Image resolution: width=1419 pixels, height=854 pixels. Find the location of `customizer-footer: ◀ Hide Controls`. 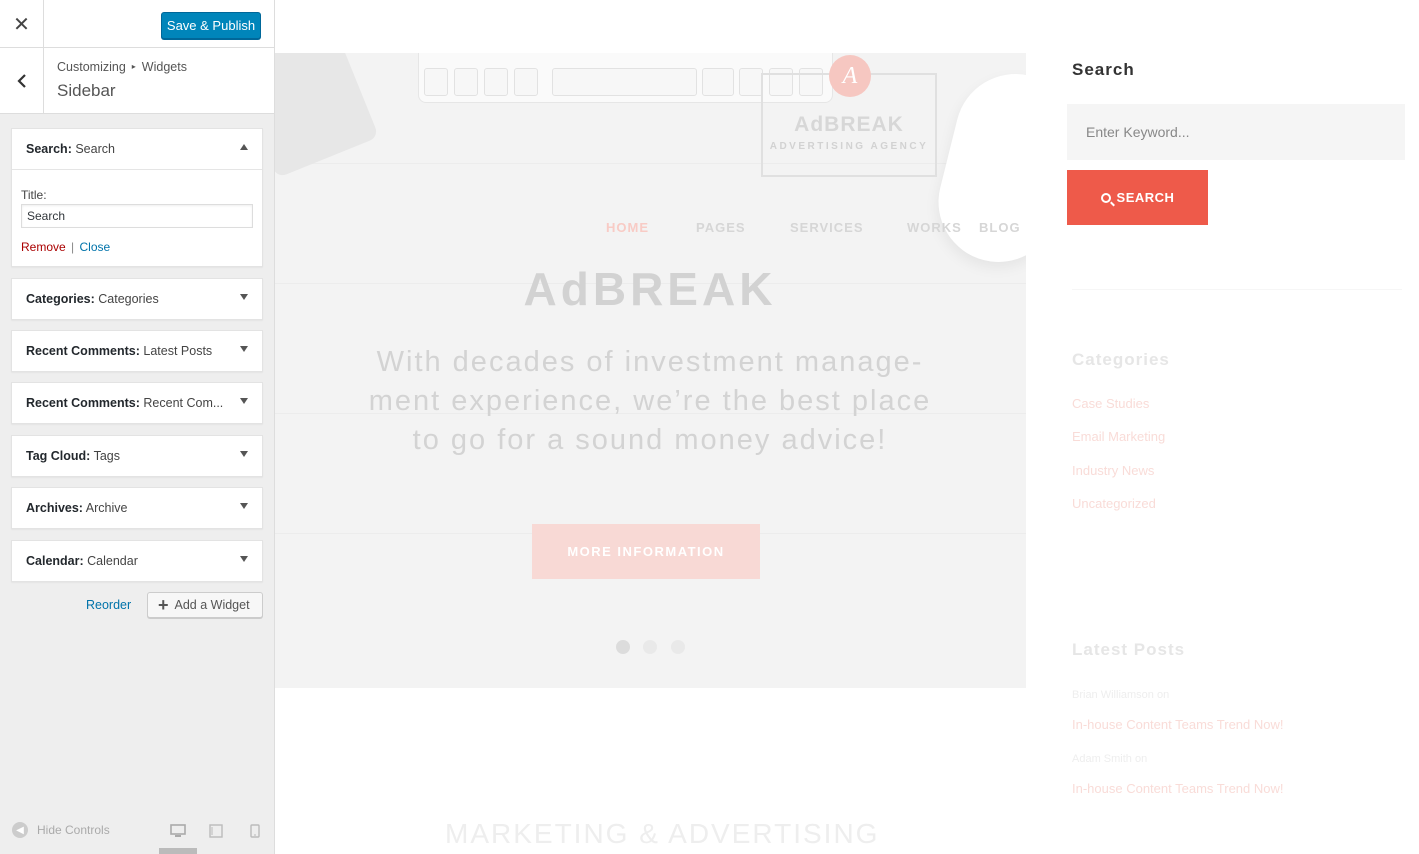

customizer-footer: ◀ Hide Controls is located at coordinates (137, 832).